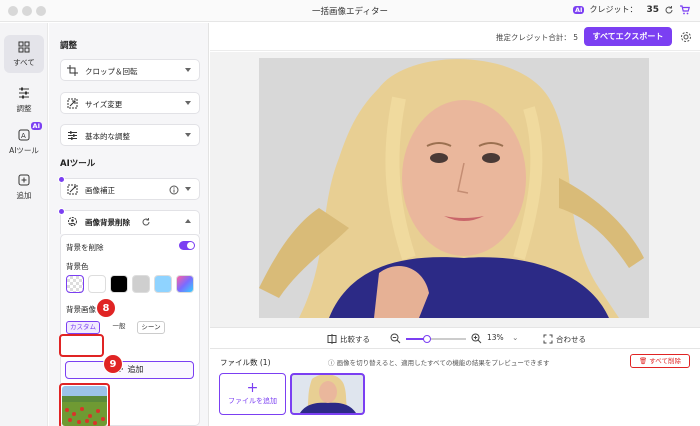 This screenshot has height=426, width=700. Describe the element at coordinates (146, 222) in the screenshot. I see `reset-icon` at that location.